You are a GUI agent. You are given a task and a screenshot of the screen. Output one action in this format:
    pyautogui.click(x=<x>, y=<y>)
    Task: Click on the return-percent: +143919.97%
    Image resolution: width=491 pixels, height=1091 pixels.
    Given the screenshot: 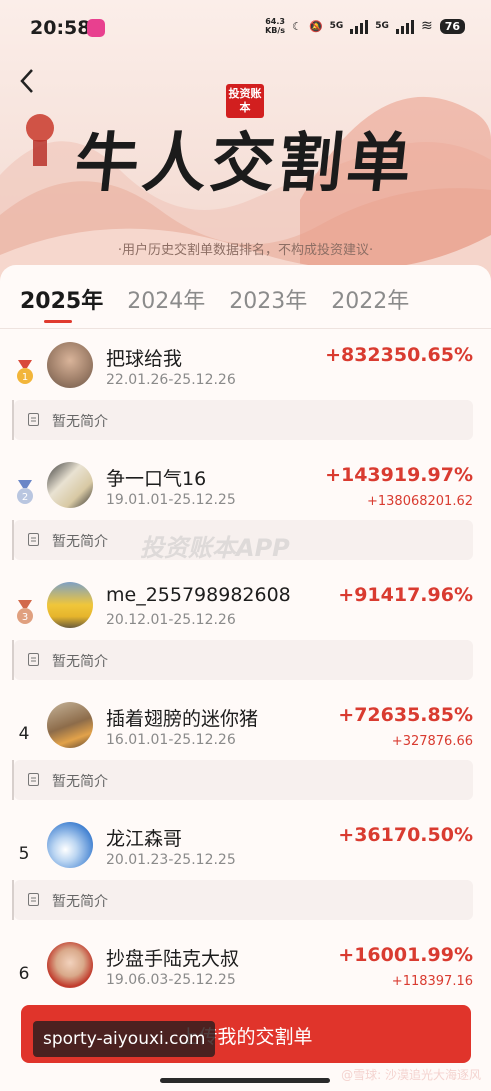 What is the action you would take?
    pyautogui.click(x=399, y=475)
    